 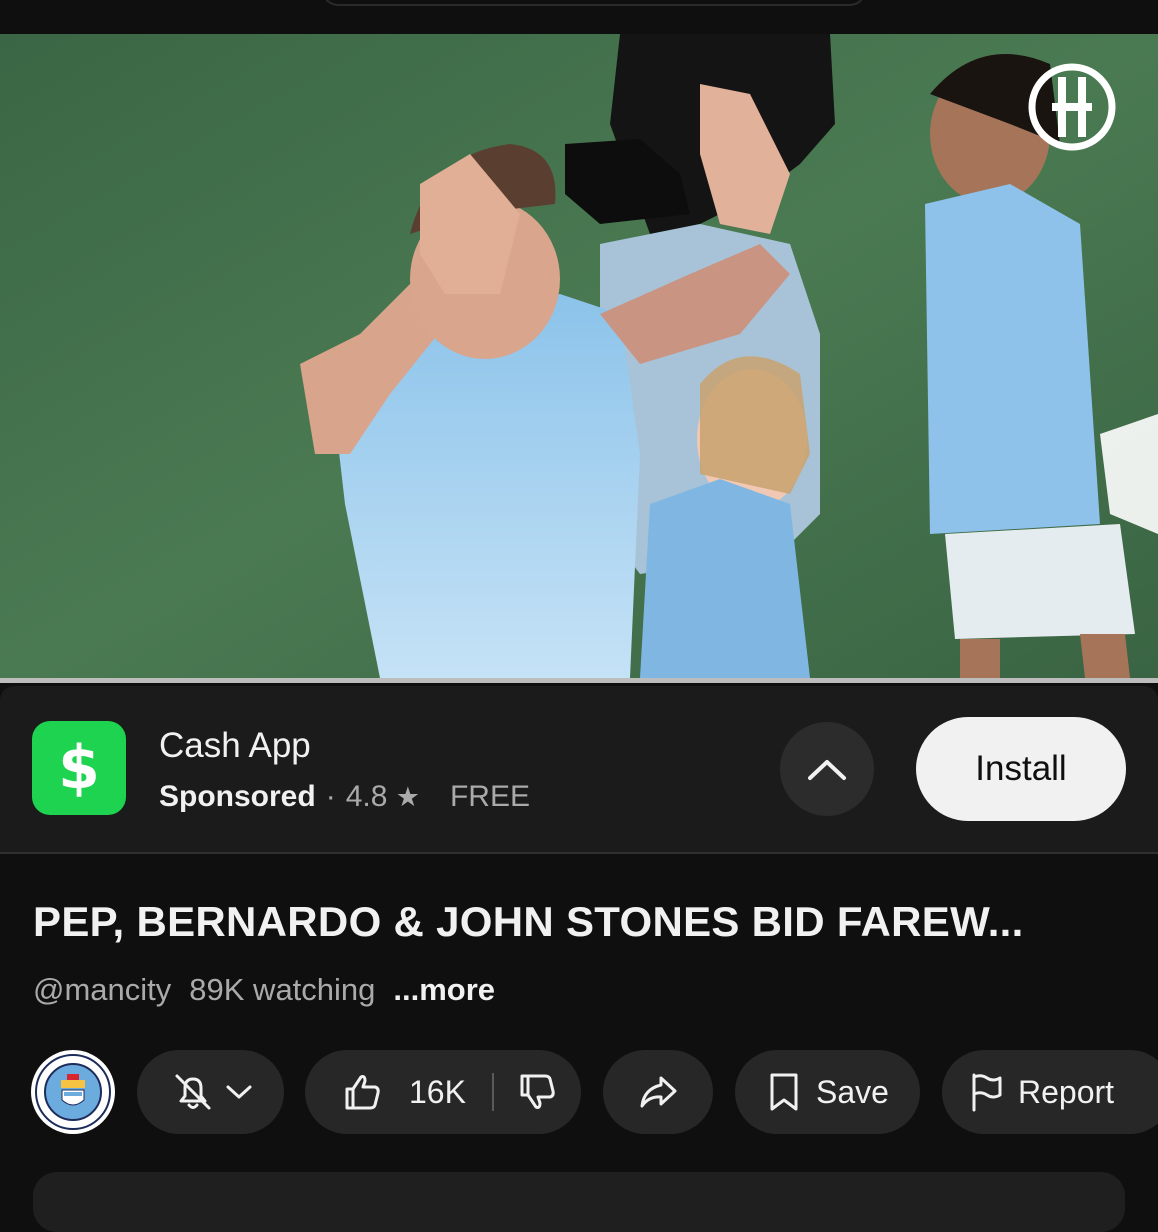 What do you see at coordinates (579, 17) in the screenshot?
I see `top-status-area` at bounding box center [579, 17].